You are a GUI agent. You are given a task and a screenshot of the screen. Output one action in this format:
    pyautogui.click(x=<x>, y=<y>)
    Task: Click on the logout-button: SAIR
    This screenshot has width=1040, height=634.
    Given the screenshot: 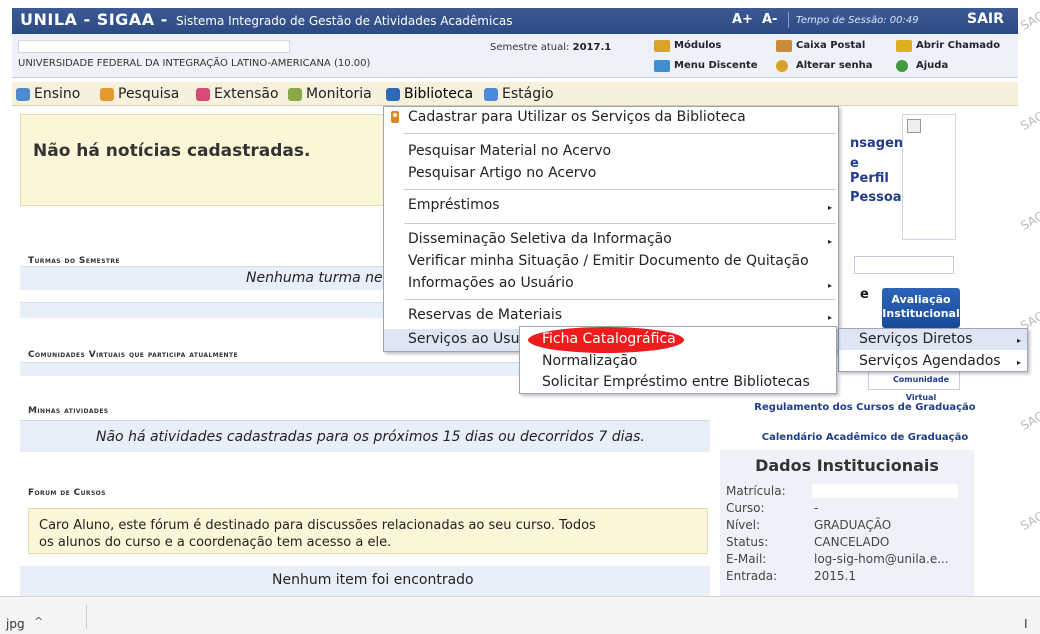 What is the action you would take?
    pyautogui.click(x=985, y=19)
    